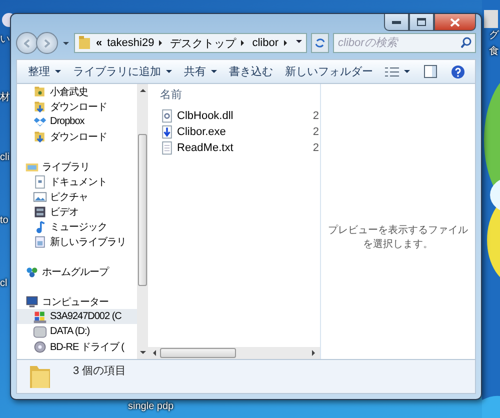 The width and height of the screenshot is (500, 418). What do you see at coordinates (494, 52) in the screenshot?
I see `desktop-icon-label: 食` at bounding box center [494, 52].